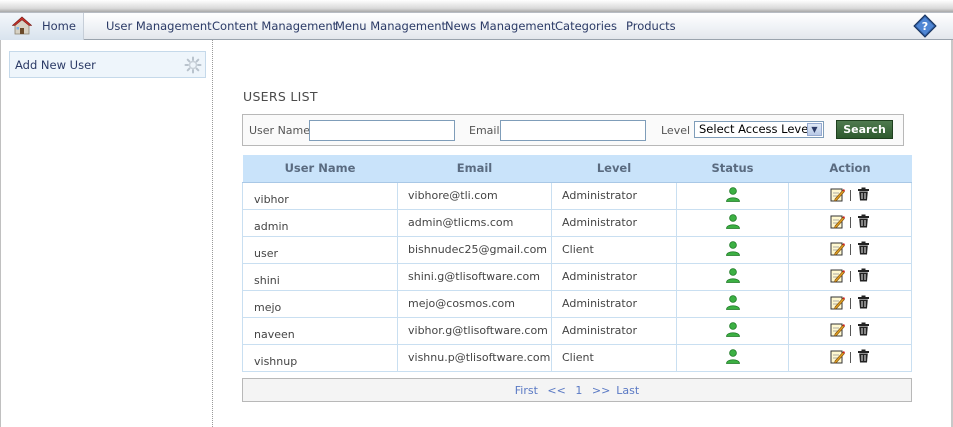  What do you see at coordinates (484, 130) in the screenshot?
I see `email-label: Email` at bounding box center [484, 130].